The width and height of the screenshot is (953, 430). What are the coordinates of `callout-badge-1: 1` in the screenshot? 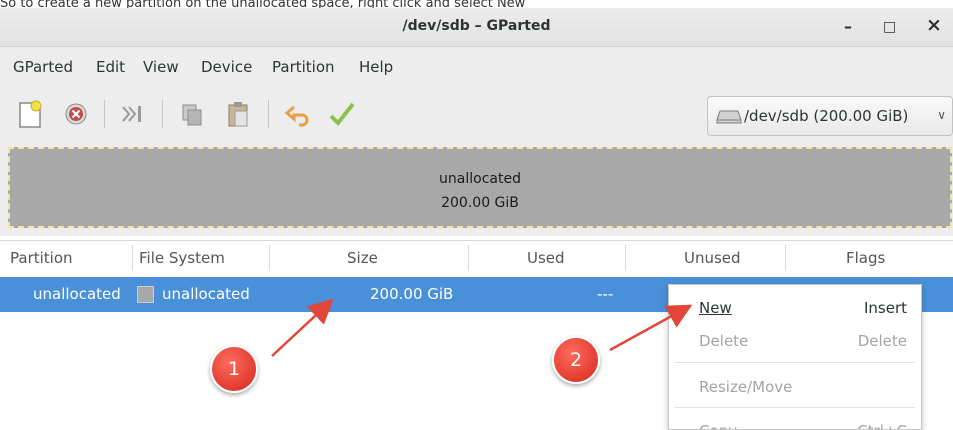 It's located at (234, 369).